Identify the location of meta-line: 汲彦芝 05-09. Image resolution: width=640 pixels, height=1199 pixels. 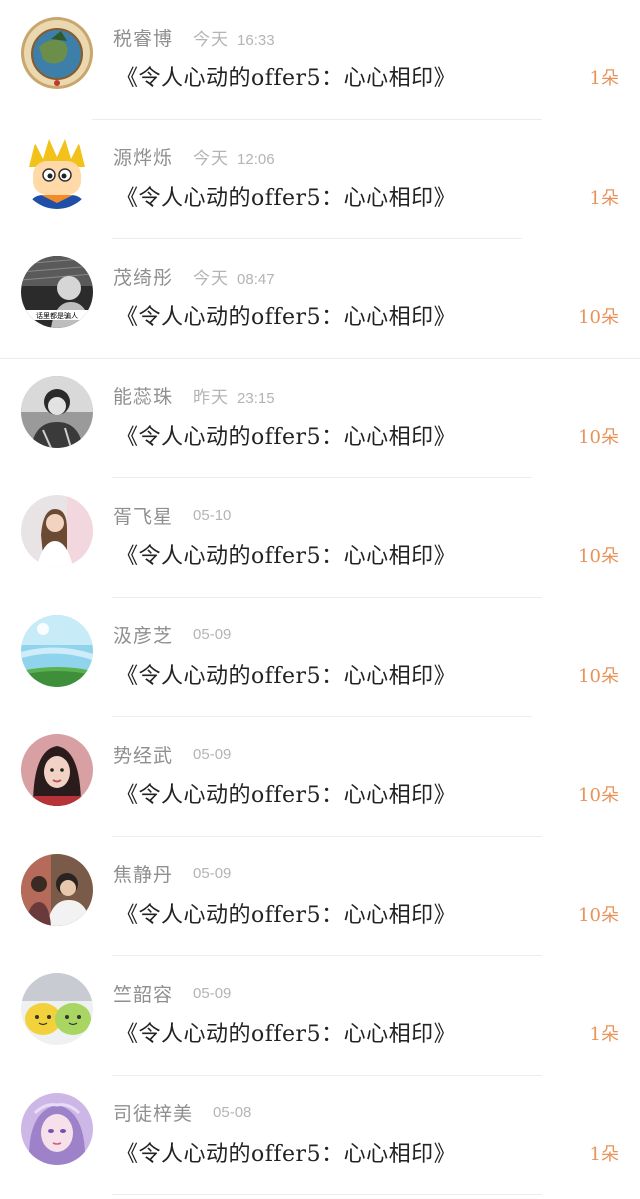
(172, 635).